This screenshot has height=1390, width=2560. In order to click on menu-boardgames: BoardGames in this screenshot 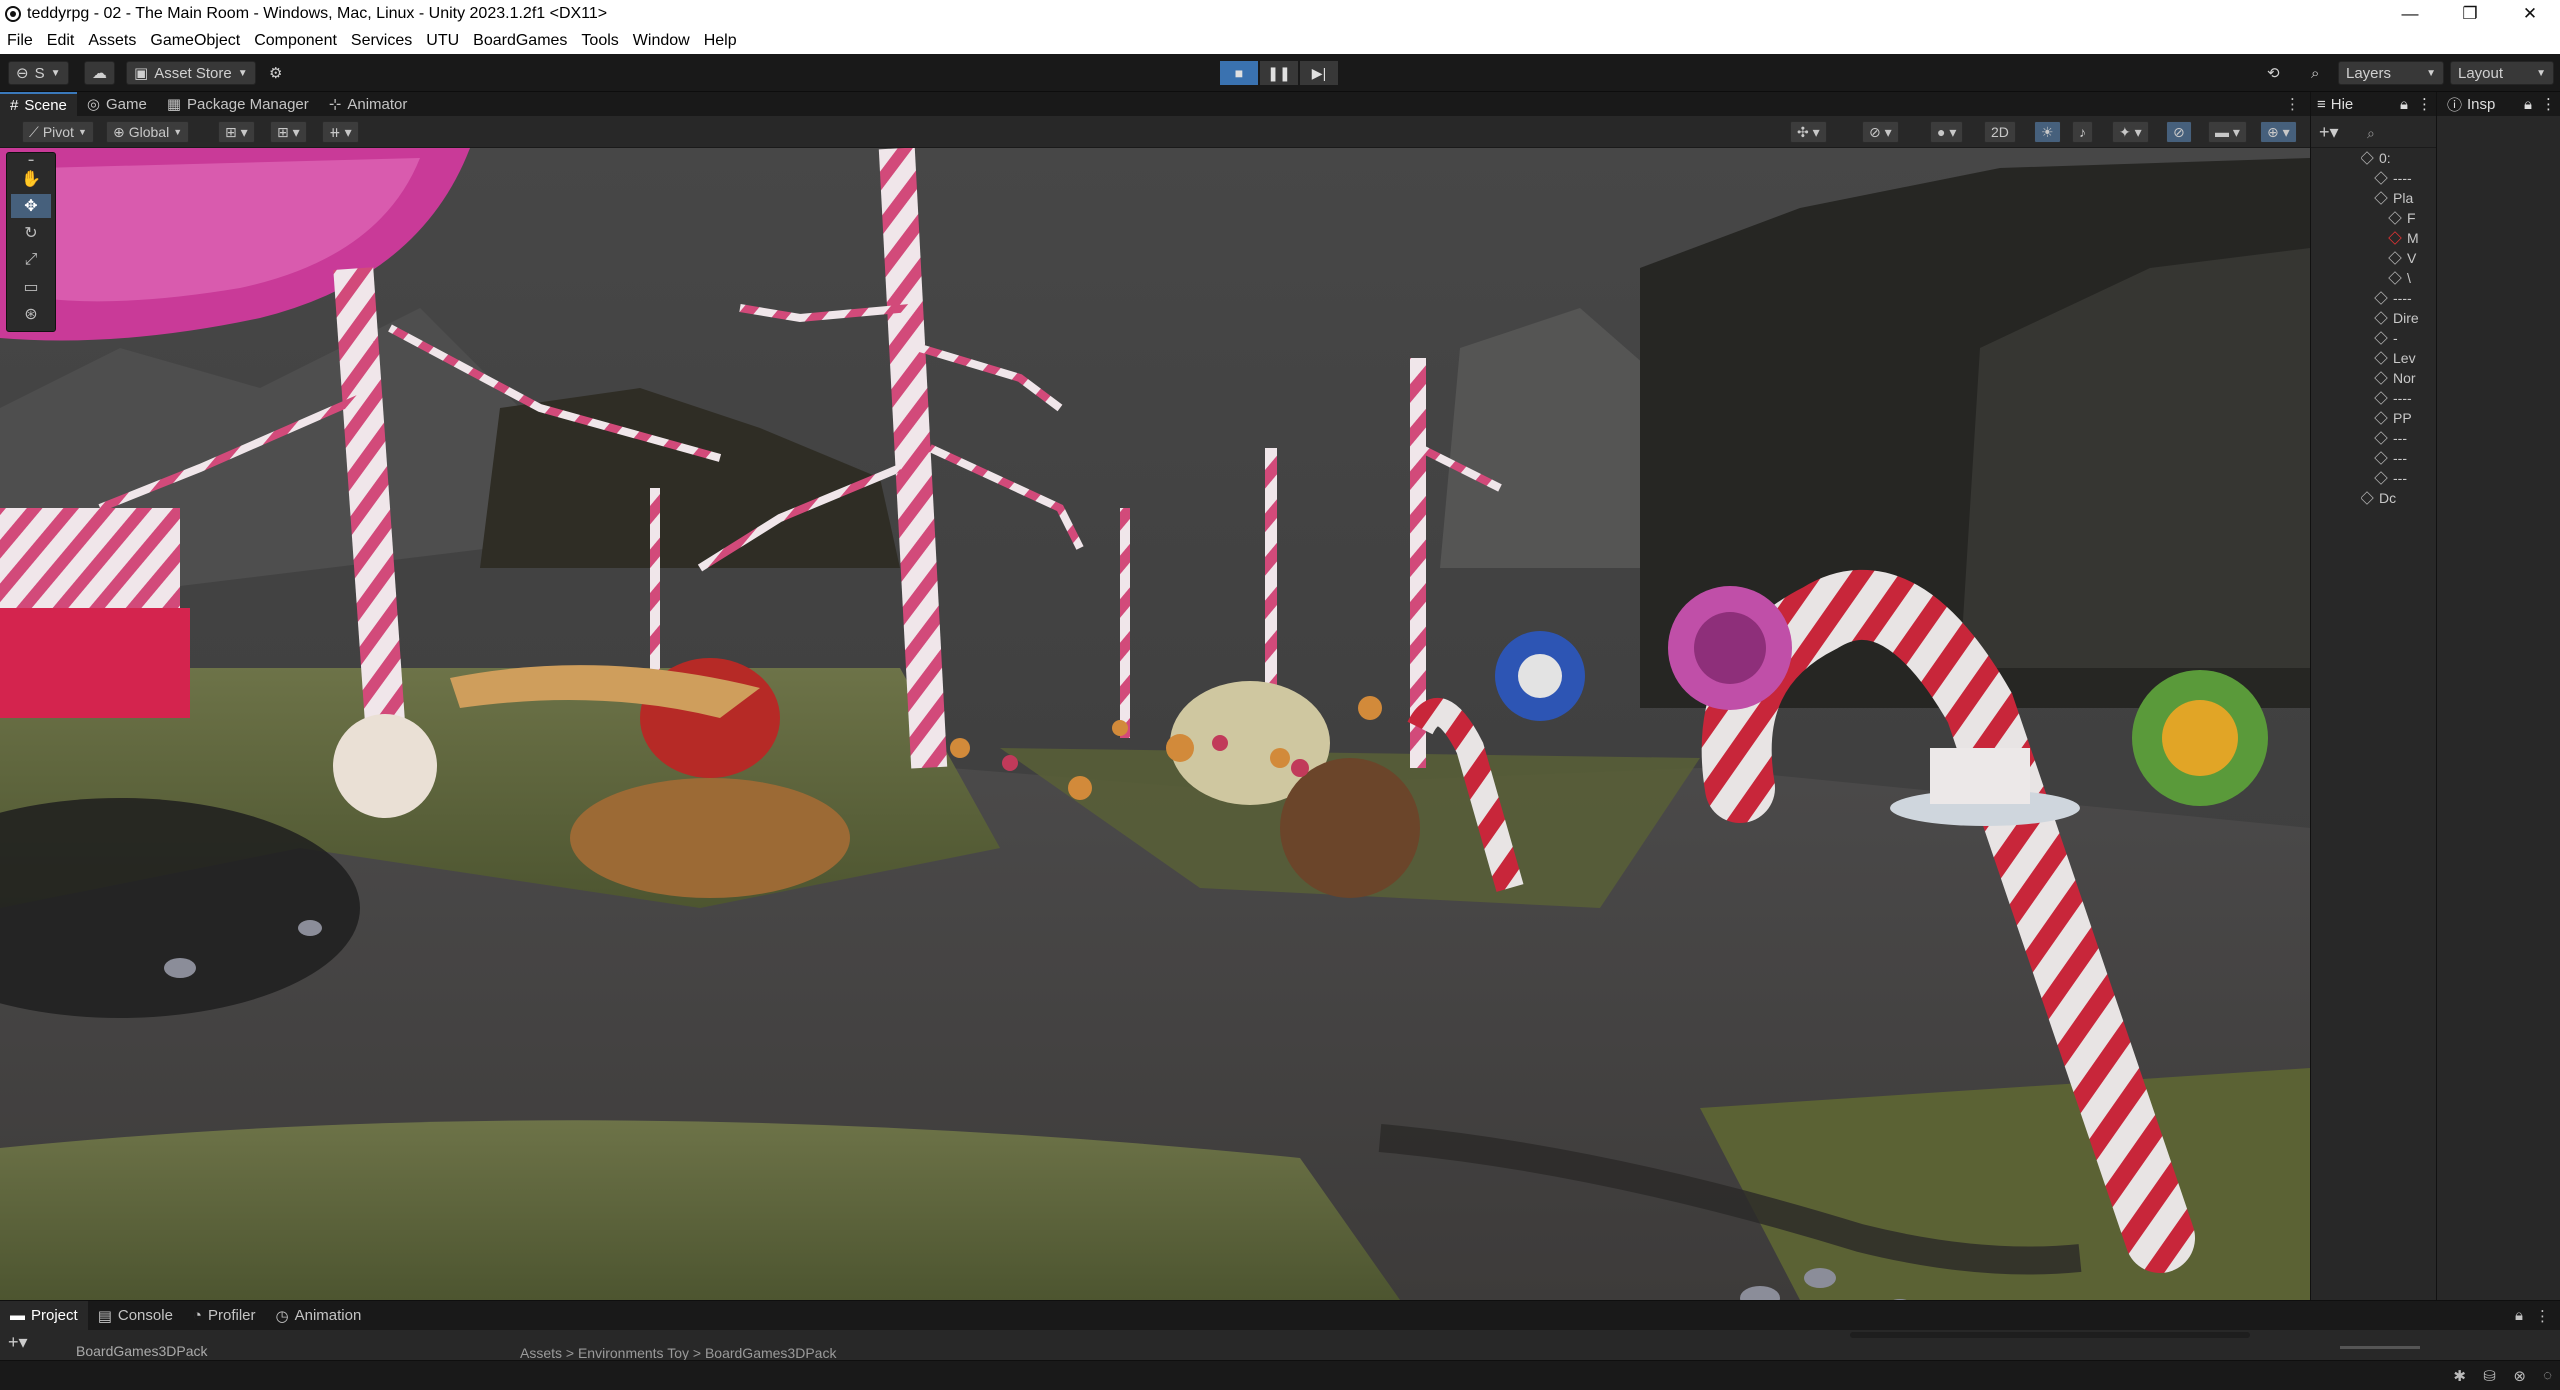, I will do `click(520, 41)`.